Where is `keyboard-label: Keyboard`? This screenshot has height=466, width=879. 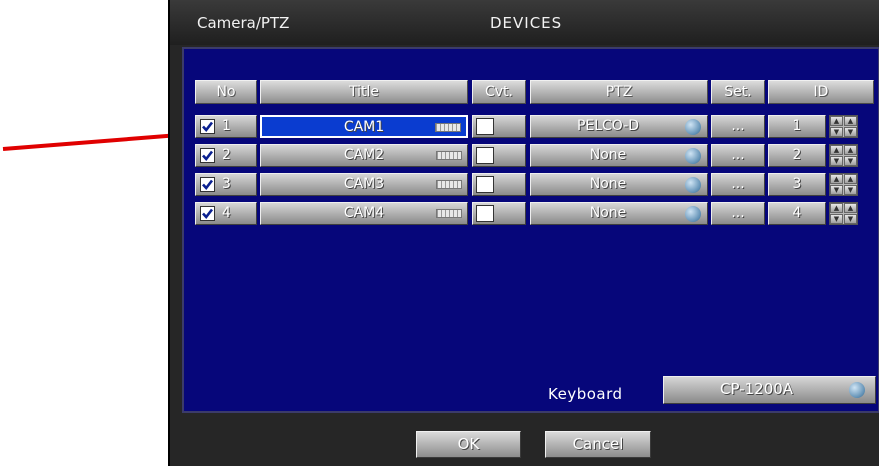
keyboard-label: Keyboard is located at coordinates (585, 394).